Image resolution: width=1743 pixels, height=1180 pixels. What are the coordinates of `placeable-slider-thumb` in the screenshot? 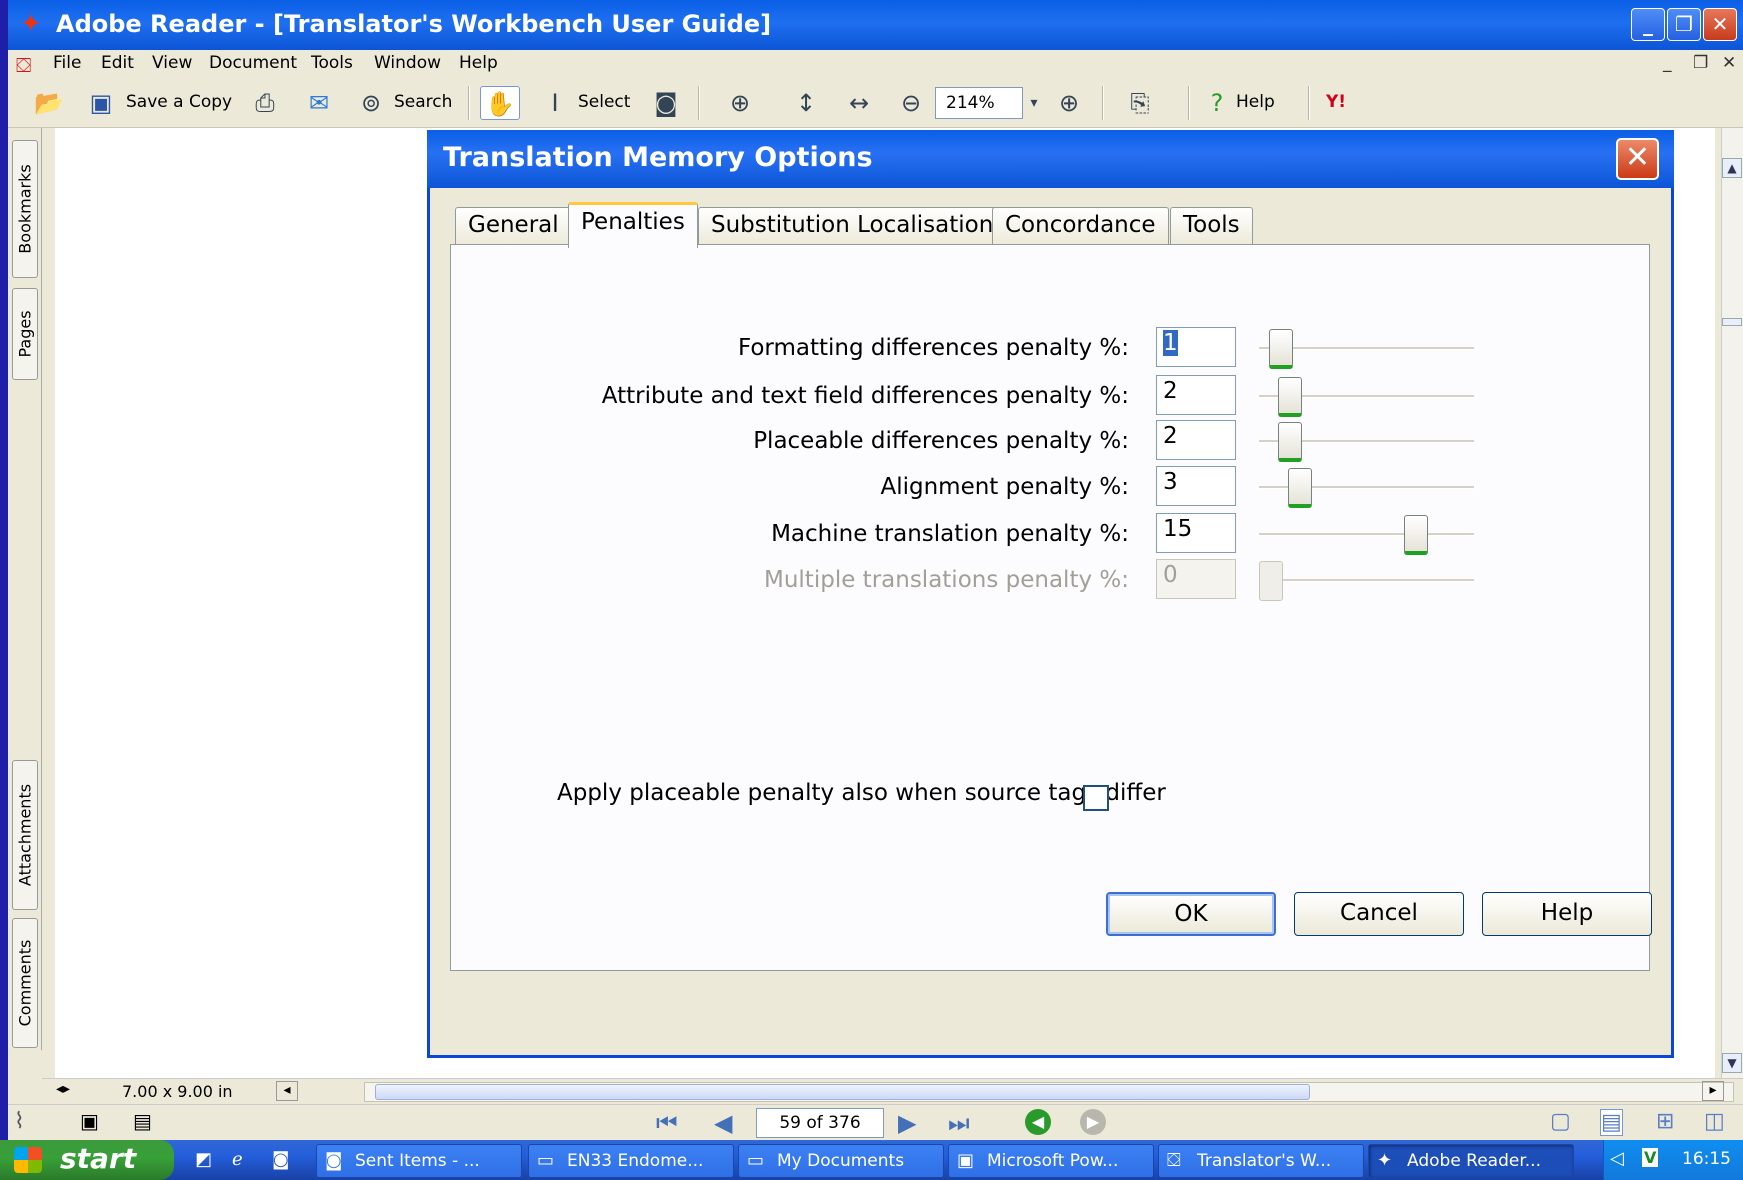 It's located at (1290, 442).